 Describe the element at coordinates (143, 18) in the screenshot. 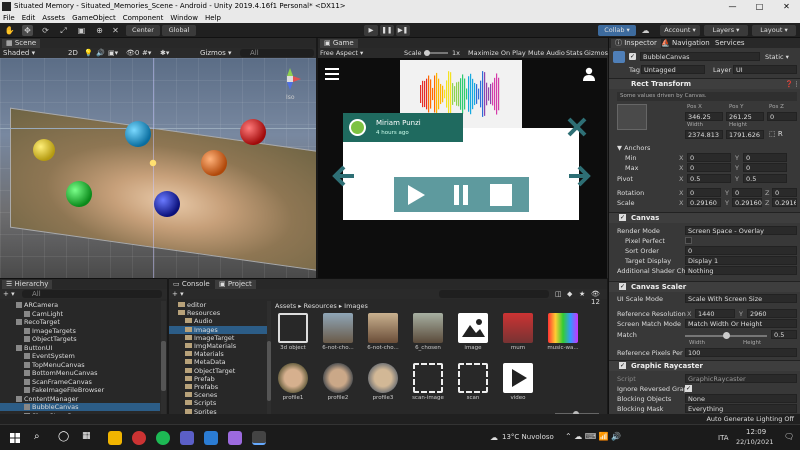

I see `menu-component: Component` at that location.